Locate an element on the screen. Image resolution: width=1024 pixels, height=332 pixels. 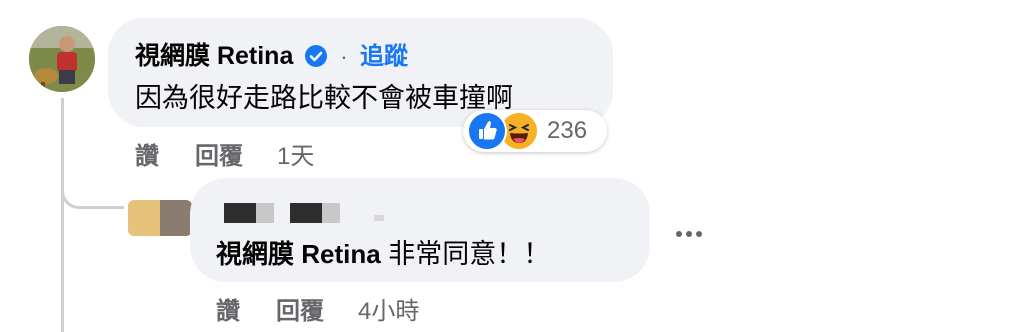
more-options-icon is located at coordinates (689, 234).